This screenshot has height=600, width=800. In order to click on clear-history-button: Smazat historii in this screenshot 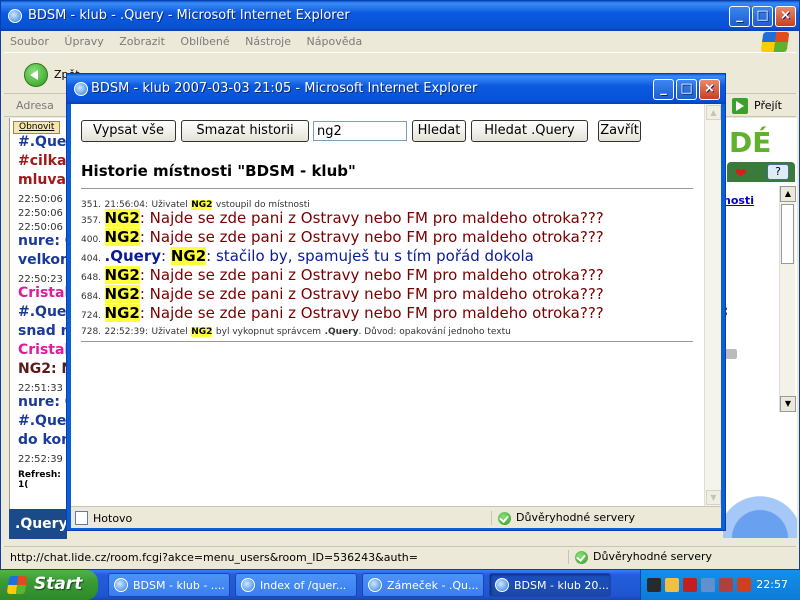, I will do `click(245, 131)`.